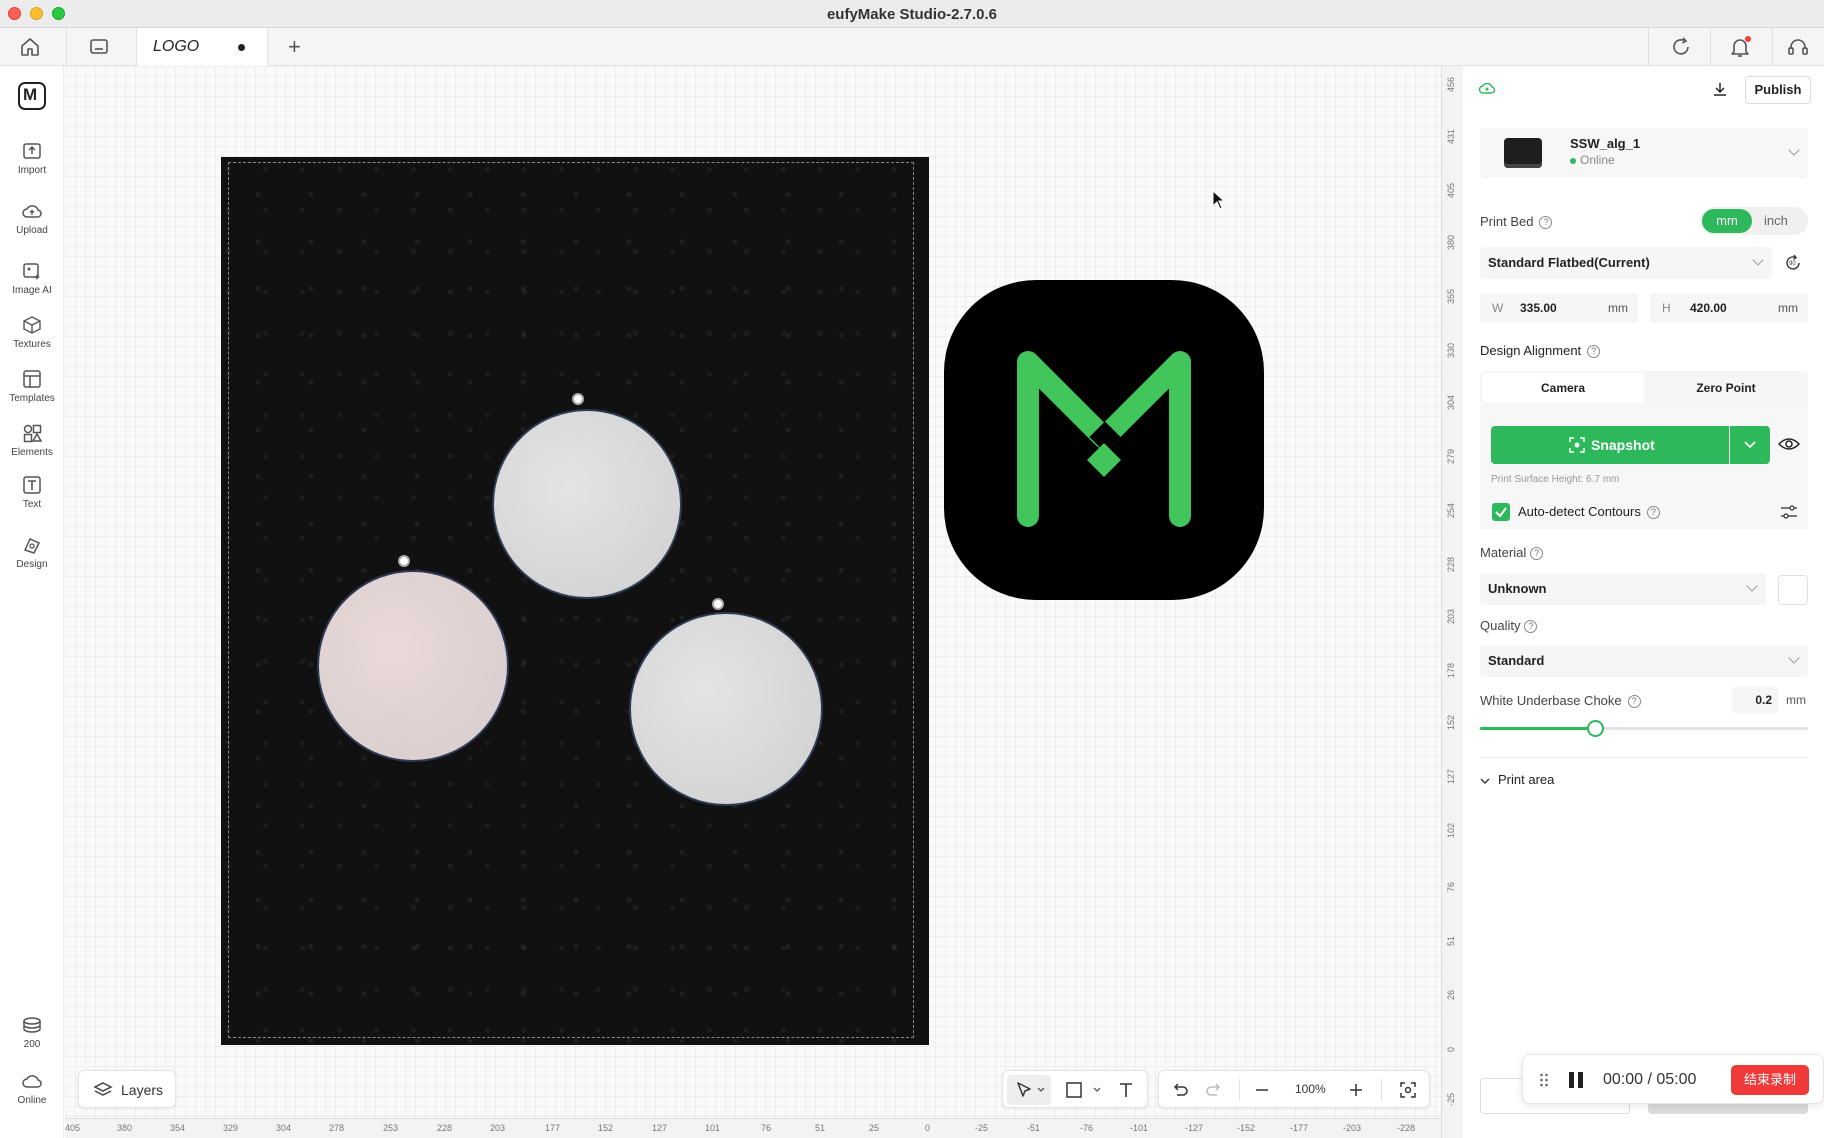  I want to click on quality-select: Standard, so click(1644, 661).